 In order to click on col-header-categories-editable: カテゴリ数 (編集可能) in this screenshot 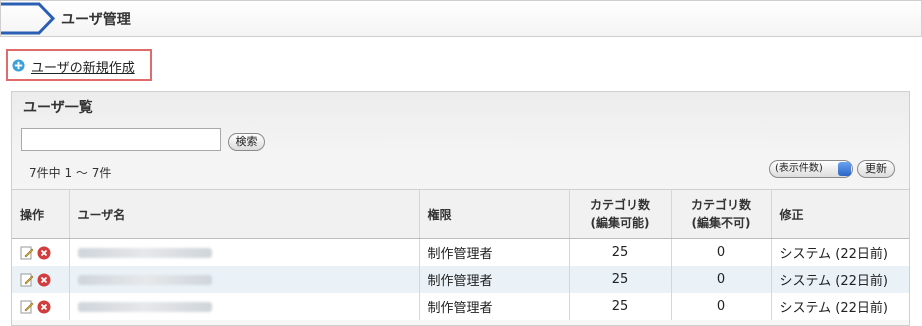, I will do `click(619, 214)`.